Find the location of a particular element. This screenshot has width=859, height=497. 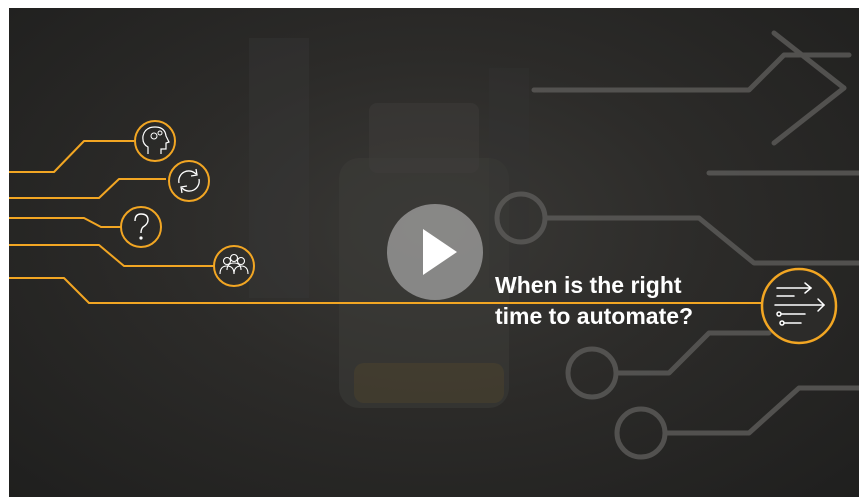

cycle-arrows-icon is located at coordinates (189, 181).